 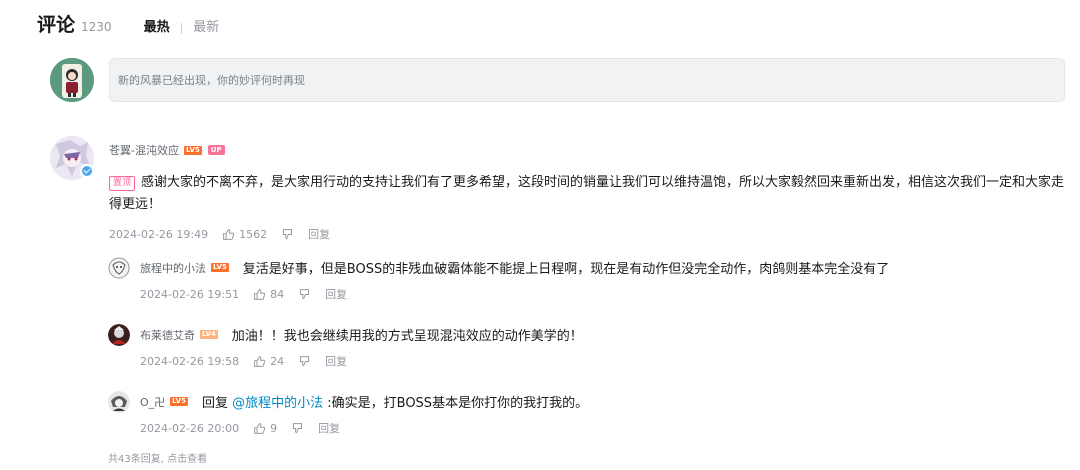 I want to click on sort-new-tab: 最新, so click(x=206, y=25).